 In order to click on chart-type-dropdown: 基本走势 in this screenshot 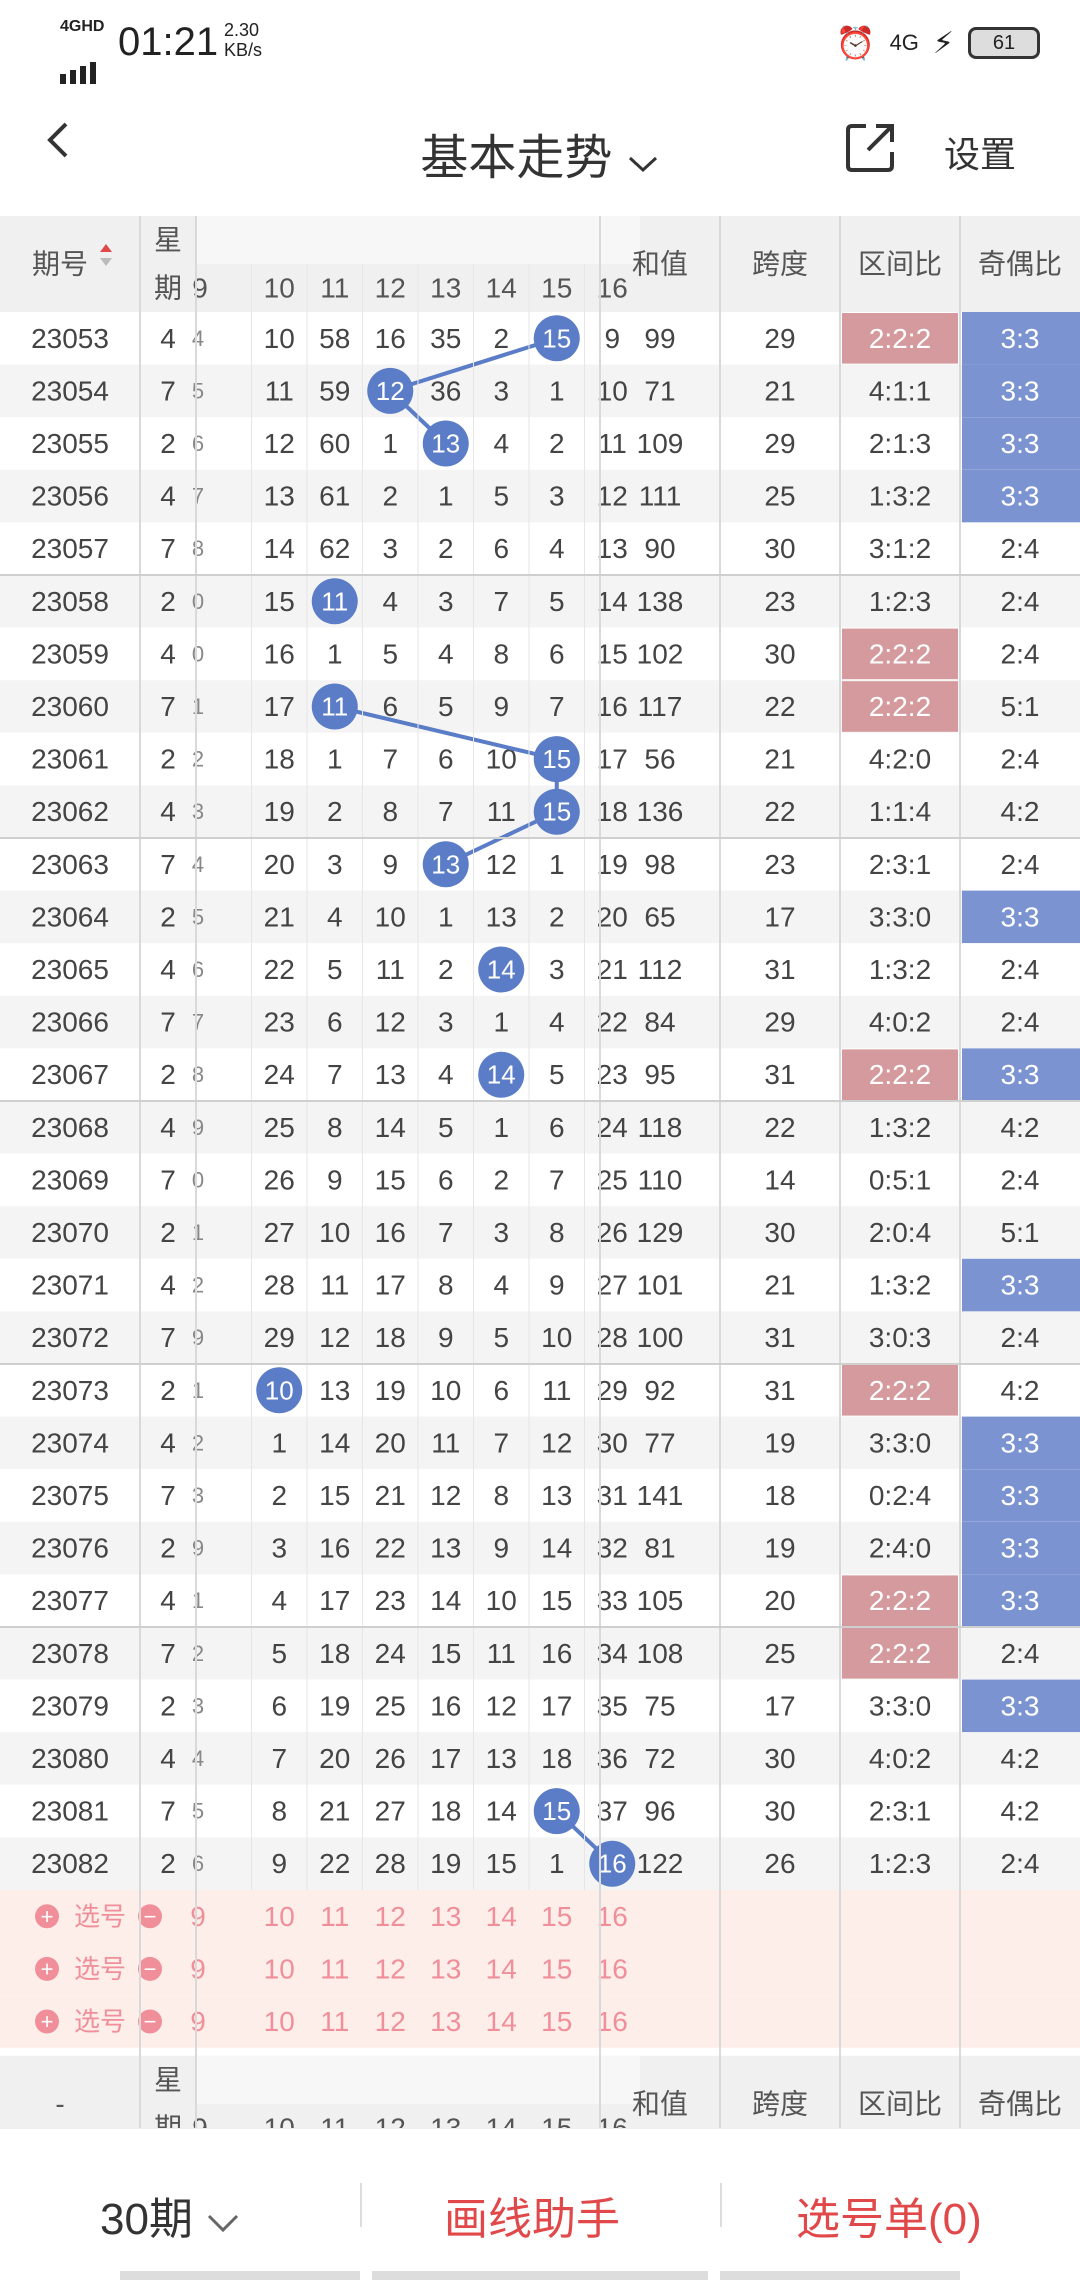, I will do `click(540, 153)`.